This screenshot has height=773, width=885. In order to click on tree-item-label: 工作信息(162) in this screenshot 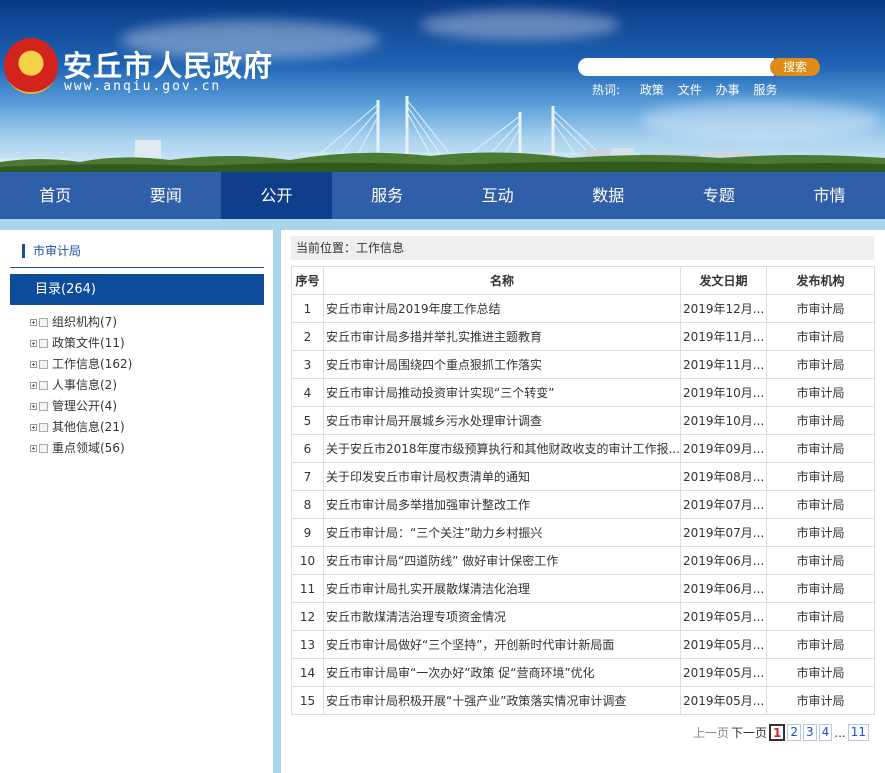, I will do `click(92, 364)`.